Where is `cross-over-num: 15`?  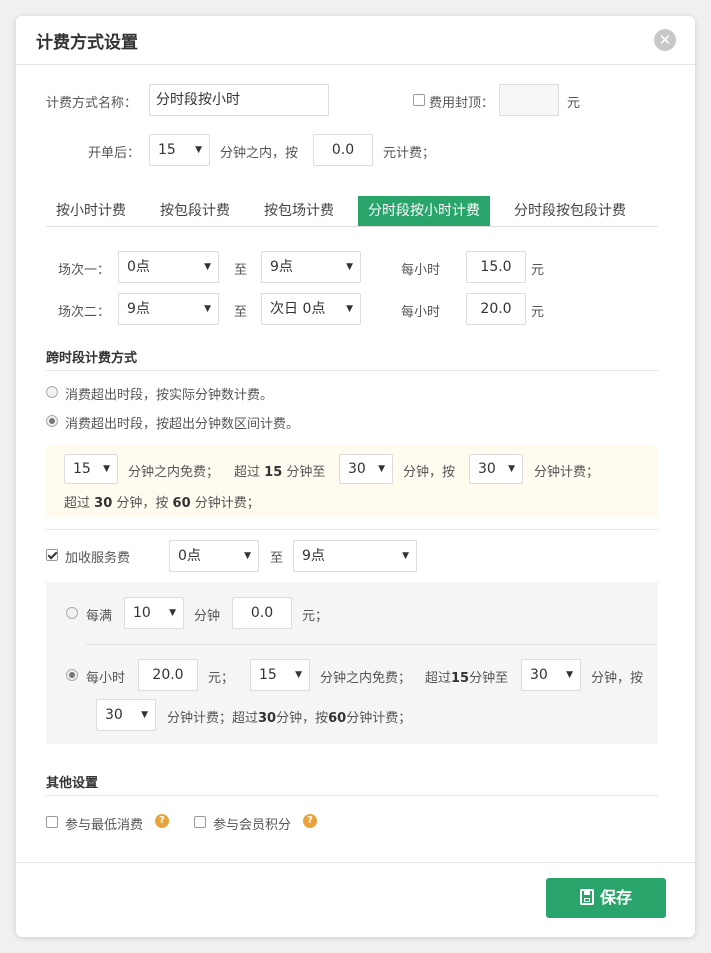
cross-over-num: 15 is located at coordinates (273, 472).